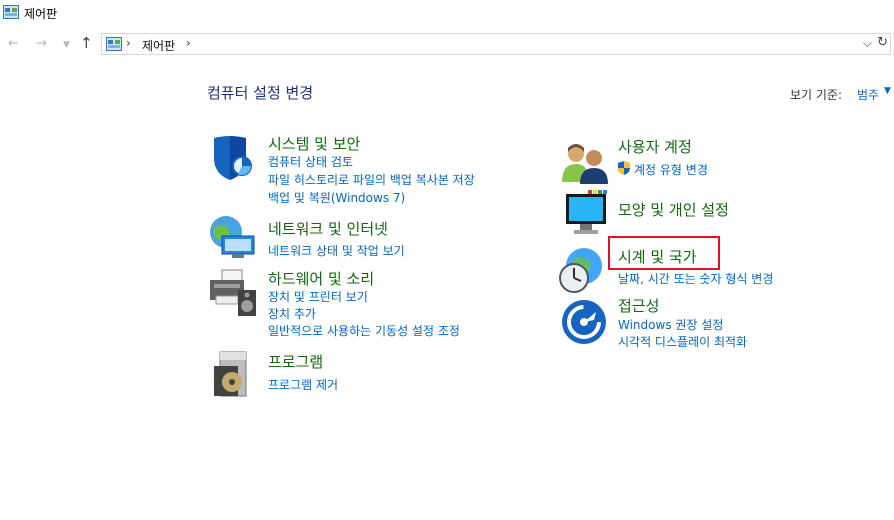 The width and height of the screenshot is (894, 520). I want to click on ease-of-access-icon, so click(585, 323).